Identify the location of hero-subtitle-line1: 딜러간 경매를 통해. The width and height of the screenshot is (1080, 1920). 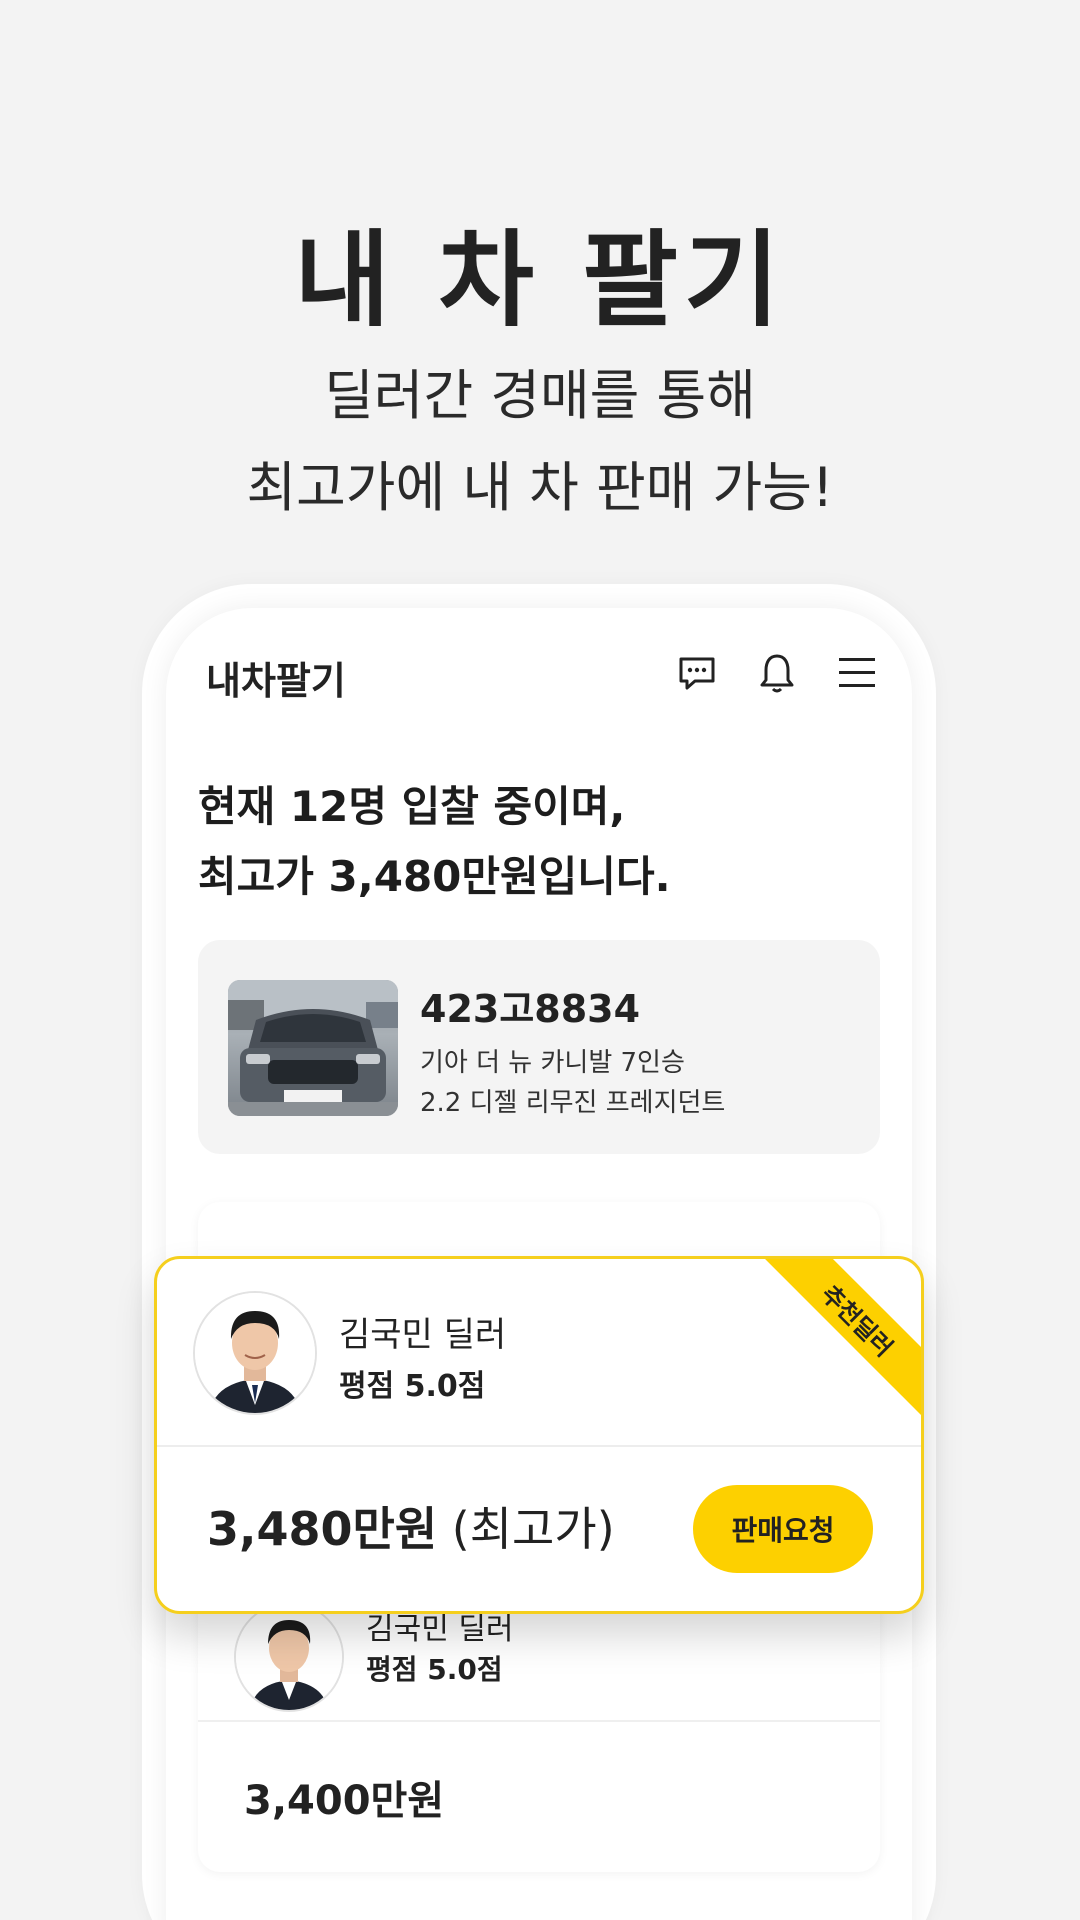
(540, 395).